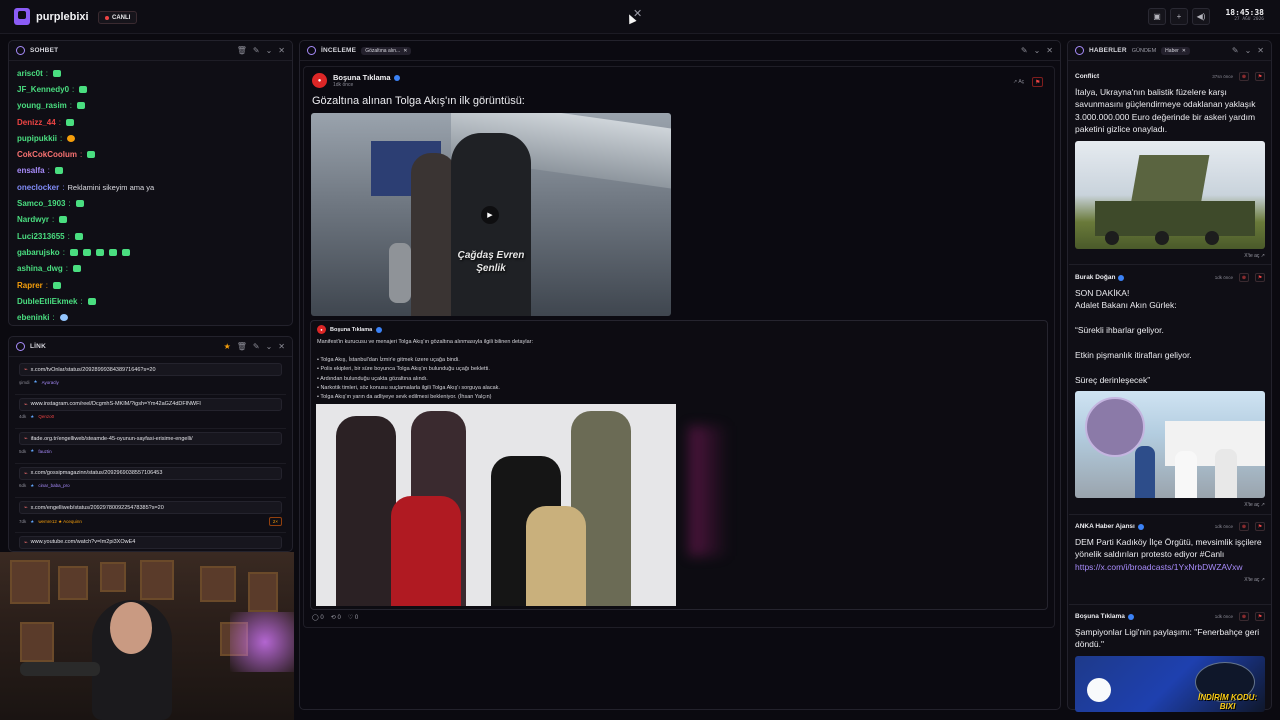  Describe the element at coordinates (1175, 50) in the screenshot. I see `news-filter-chip: Haber ✕` at that location.